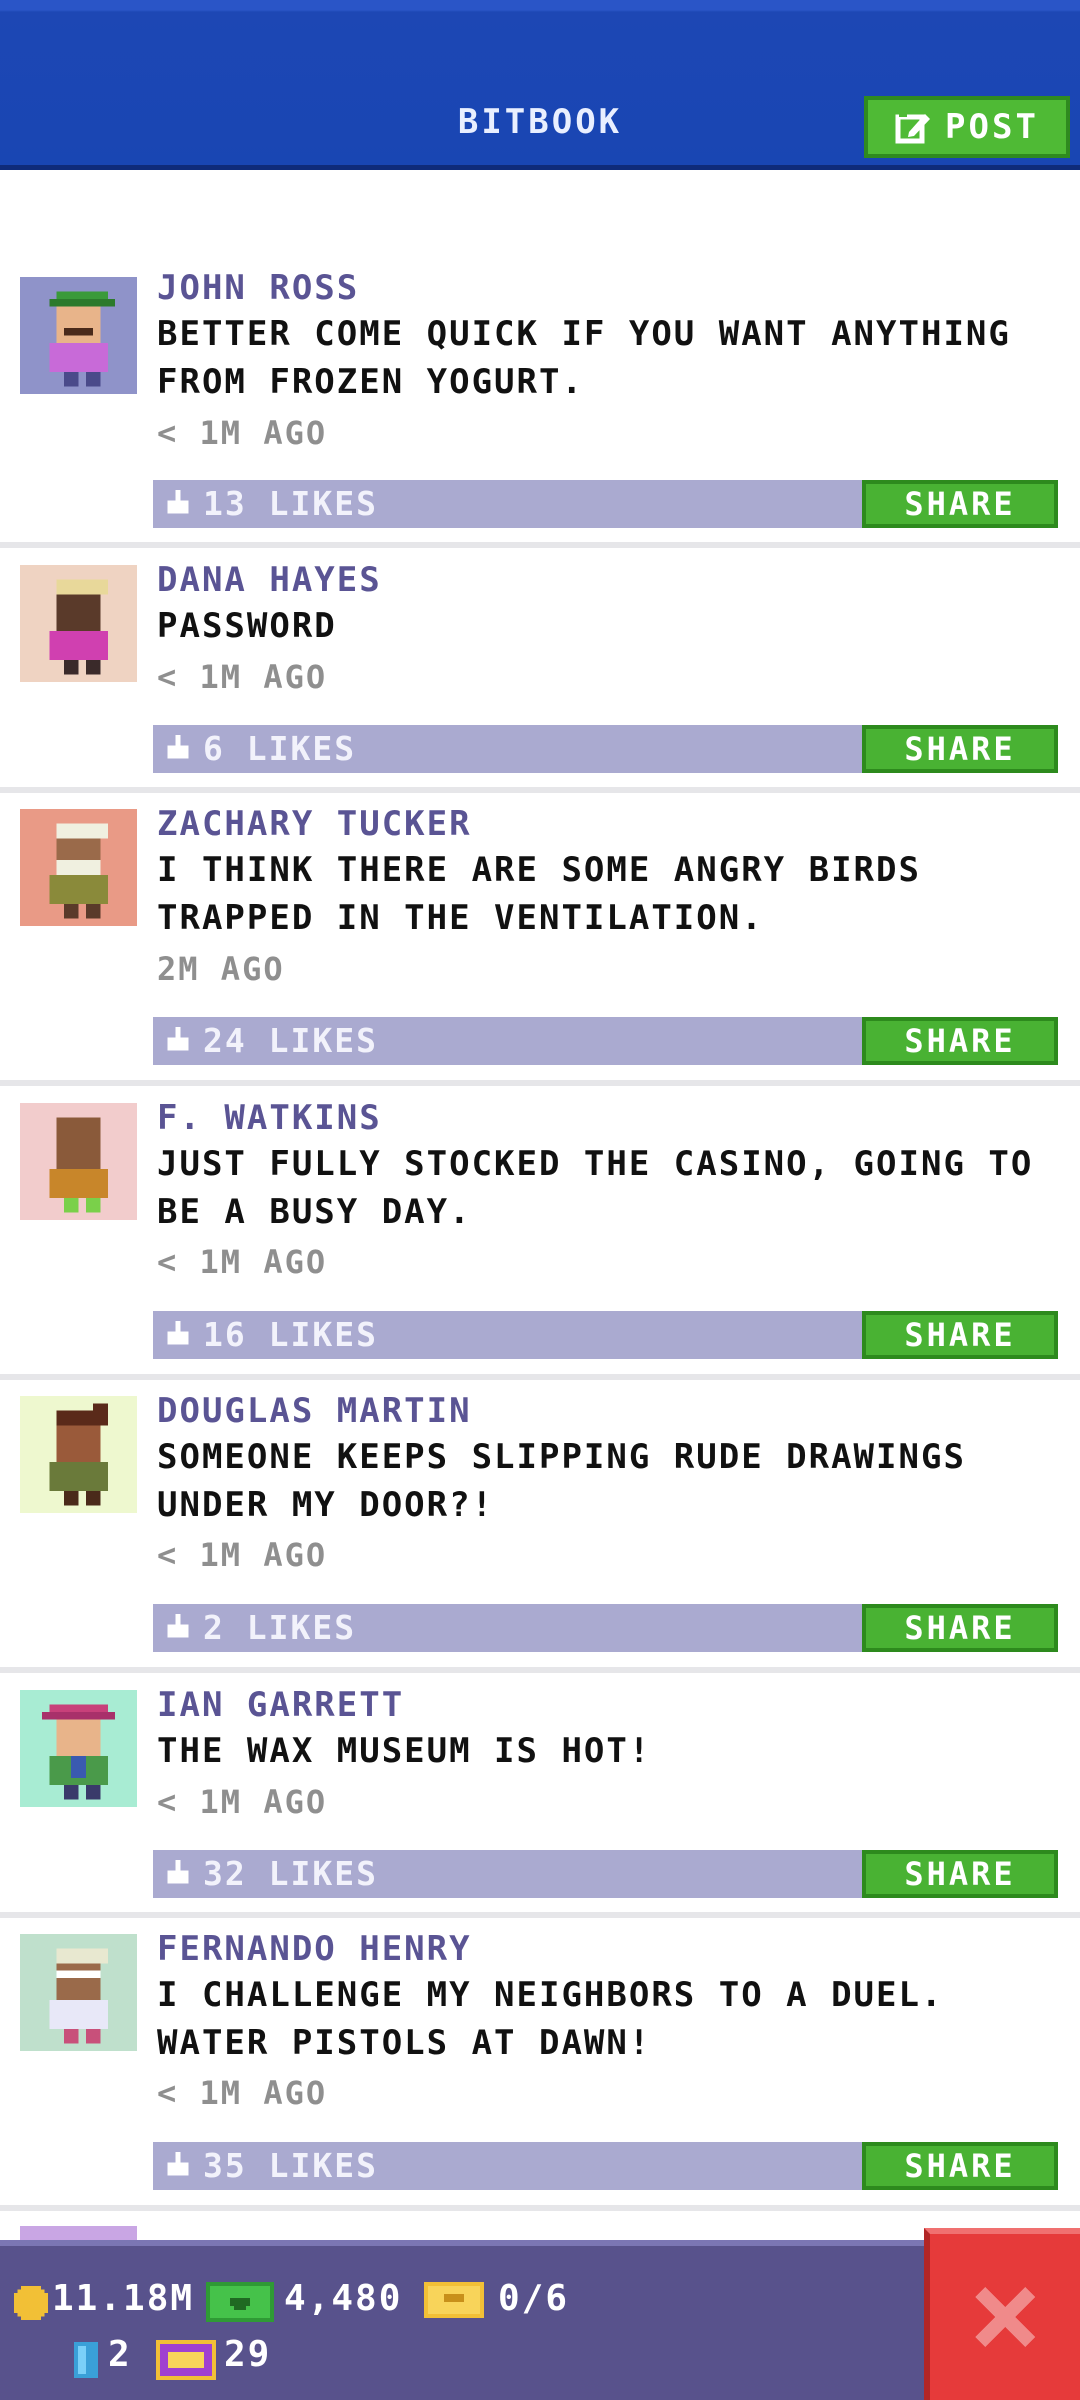  What do you see at coordinates (240, 2302) in the screenshot?
I see `bux-icon` at bounding box center [240, 2302].